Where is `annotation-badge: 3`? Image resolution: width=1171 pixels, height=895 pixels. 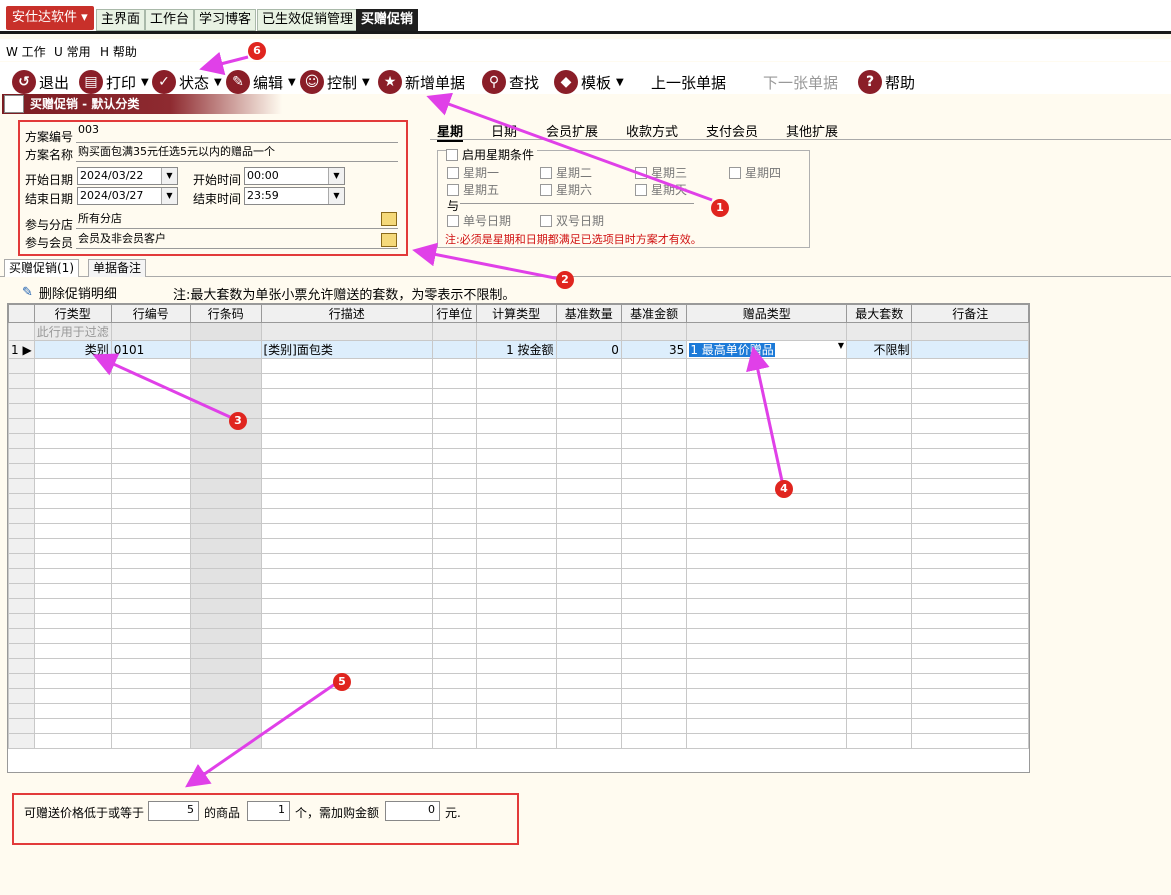
annotation-badge: 3 is located at coordinates (238, 421).